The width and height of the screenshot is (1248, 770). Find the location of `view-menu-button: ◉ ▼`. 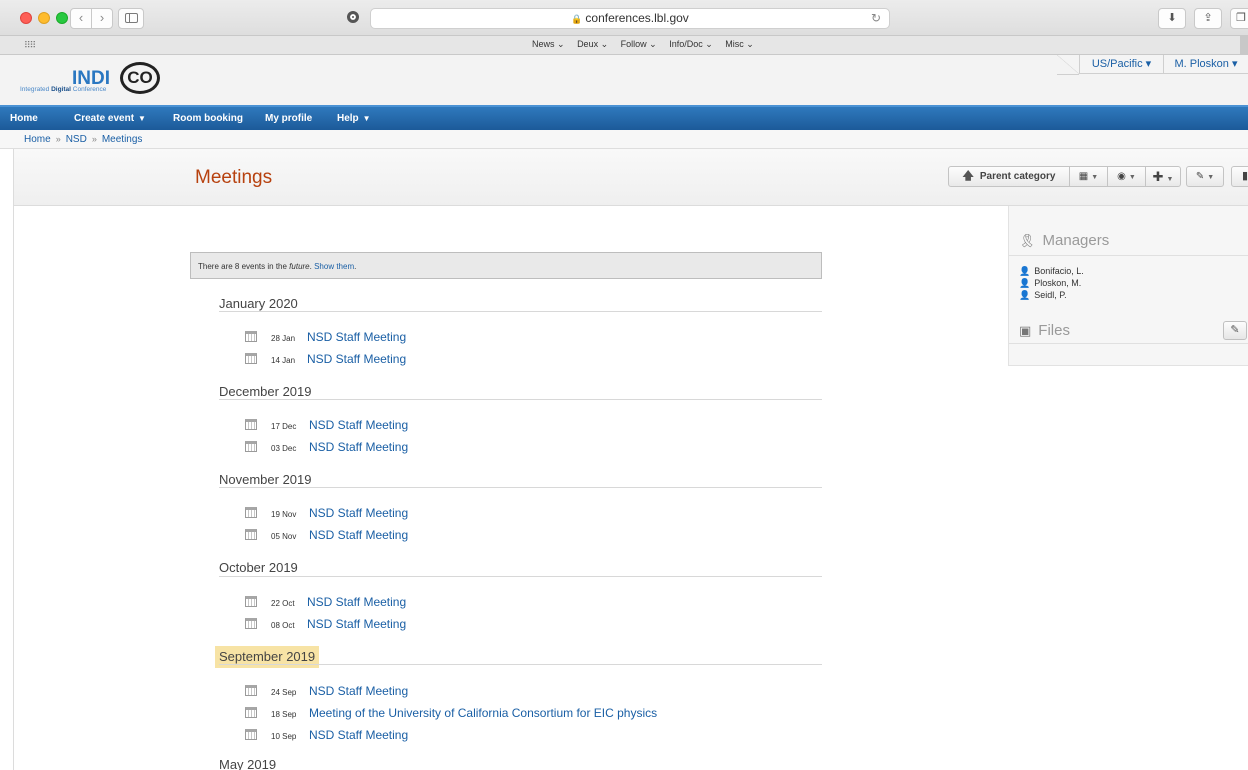

view-menu-button: ◉ ▼ is located at coordinates (1126, 176).